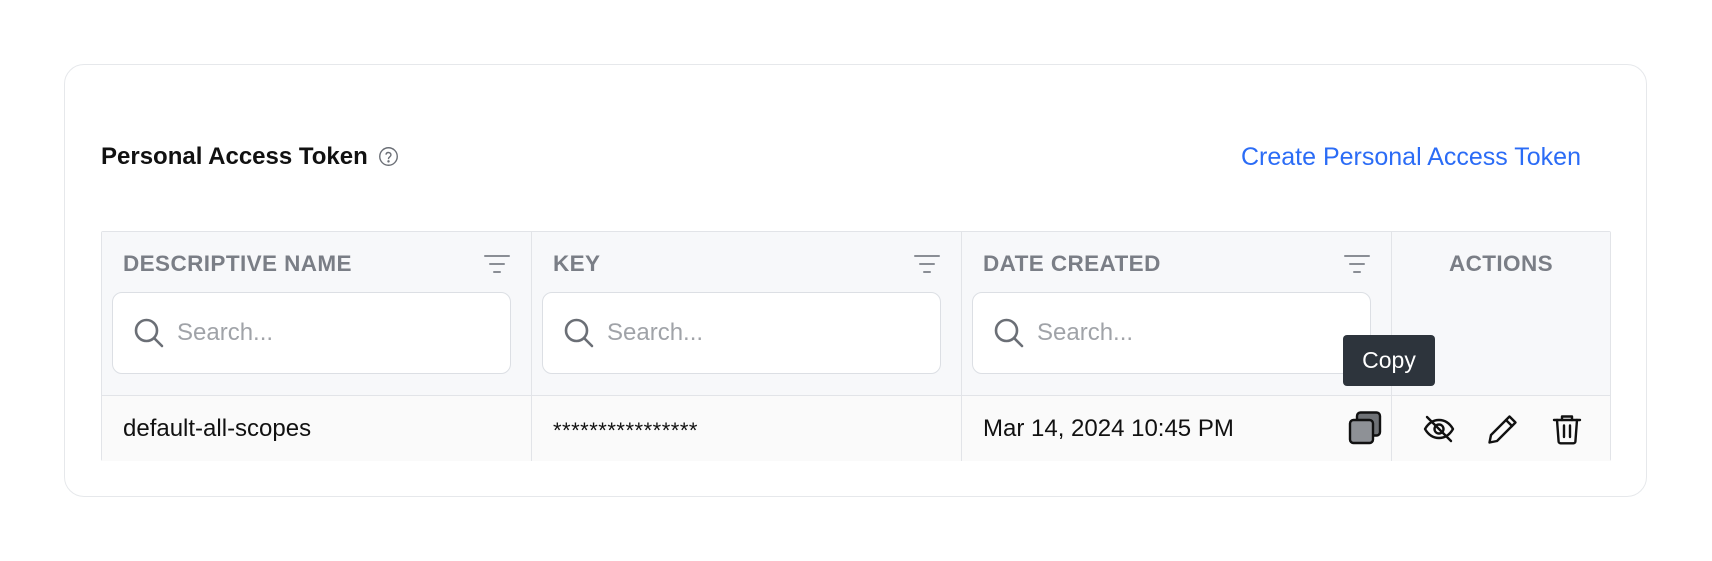 Image resolution: width=1712 pixels, height=561 pixels. Describe the element at coordinates (1567, 429) in the screenshot. I see `trash-icon` at that location.